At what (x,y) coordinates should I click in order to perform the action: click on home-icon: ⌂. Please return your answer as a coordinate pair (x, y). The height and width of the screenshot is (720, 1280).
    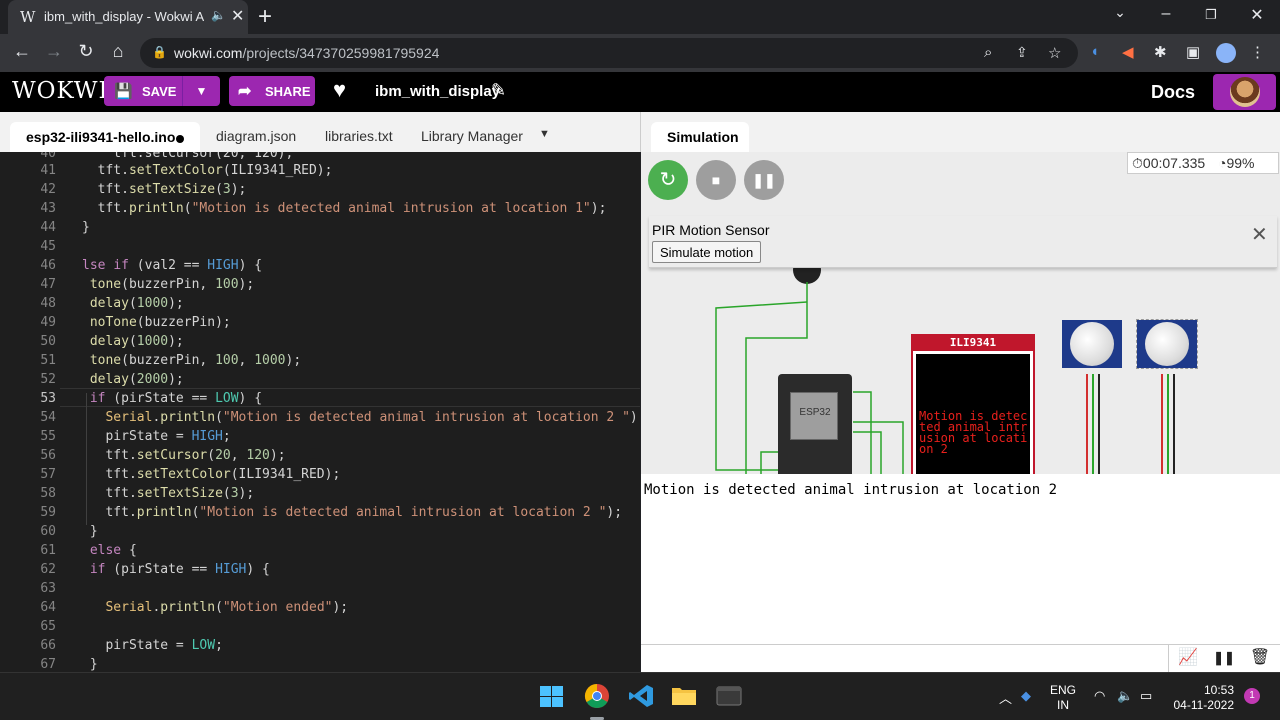
    Looking at the image, I should click on (118, 51).